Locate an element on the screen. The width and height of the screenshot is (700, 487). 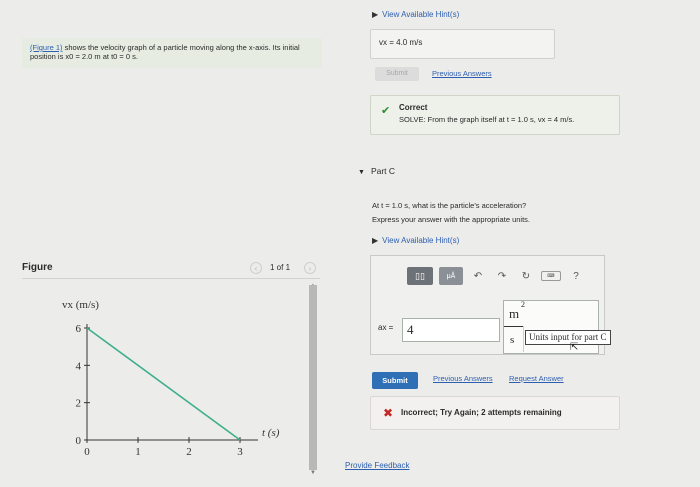
provide-feedback-link: Provide Feedback is located at coordinates (377, 465).